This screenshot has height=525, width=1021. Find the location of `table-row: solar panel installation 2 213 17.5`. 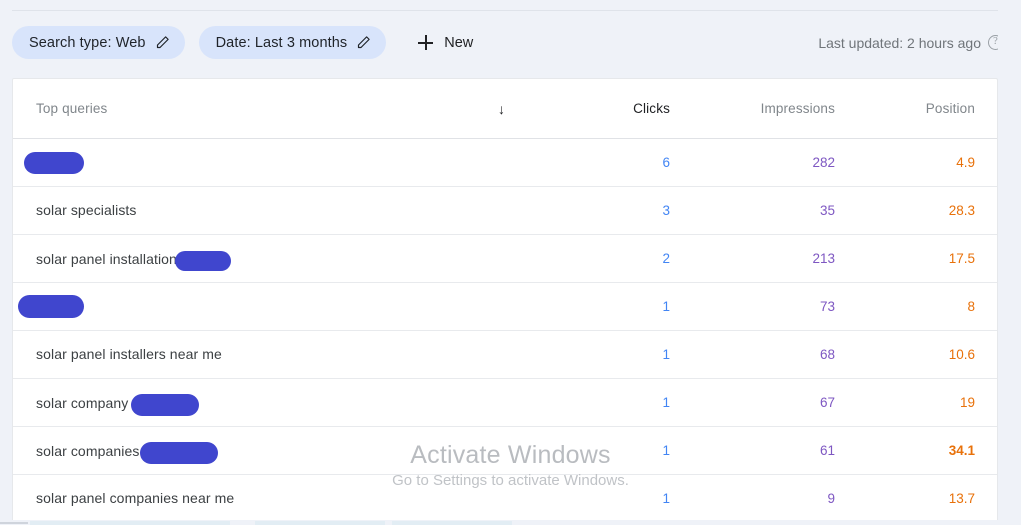

table-row: solar panel installation 2 213 17.5 is located at coordinates (505, 259).